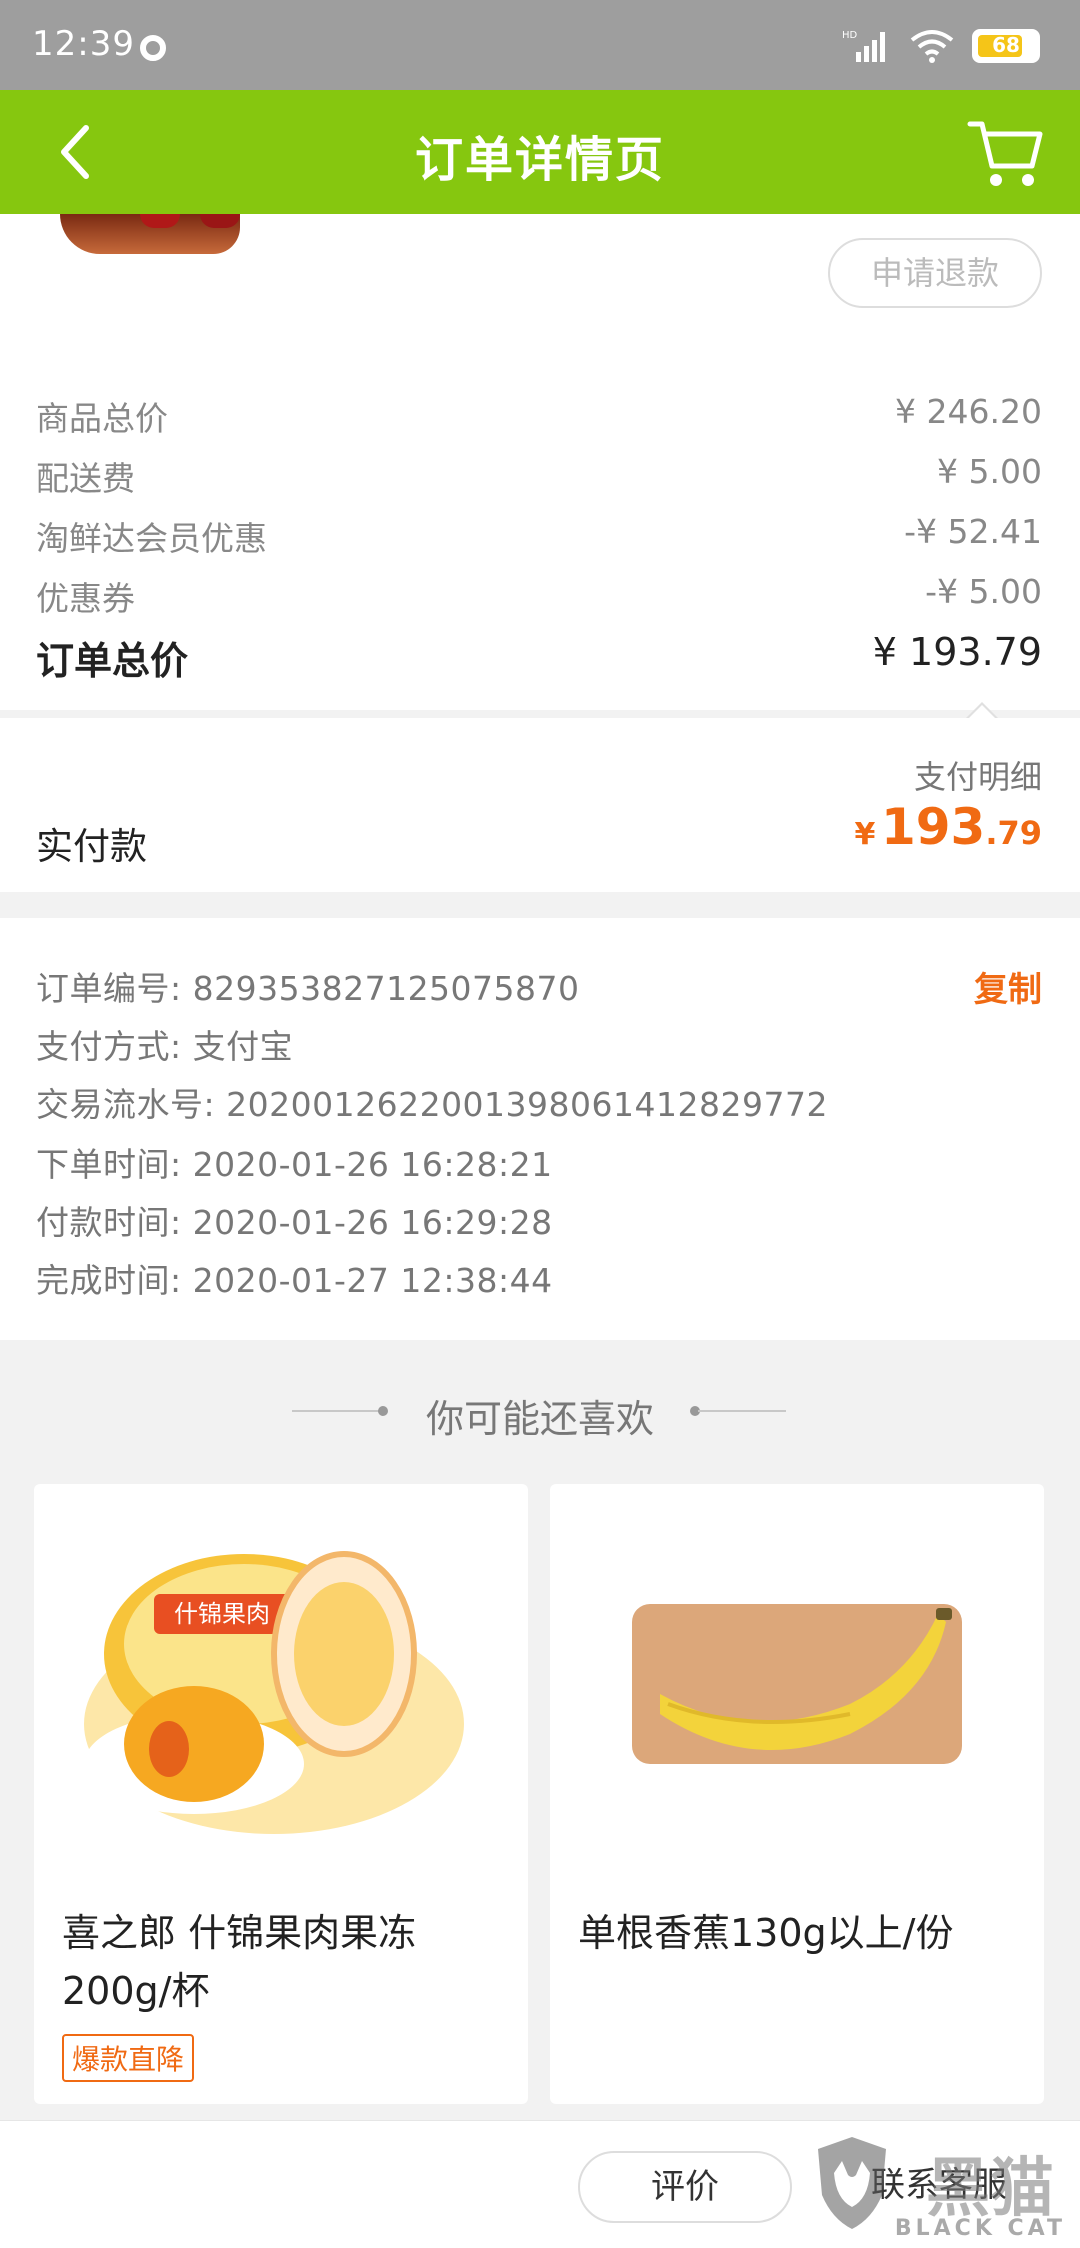 This screenshot has height=2248, width=1080. What do you see at coordinates (539, 160) in the screenshot?
I see `page-title: 订单详情页` at bounding box center [539, 160].